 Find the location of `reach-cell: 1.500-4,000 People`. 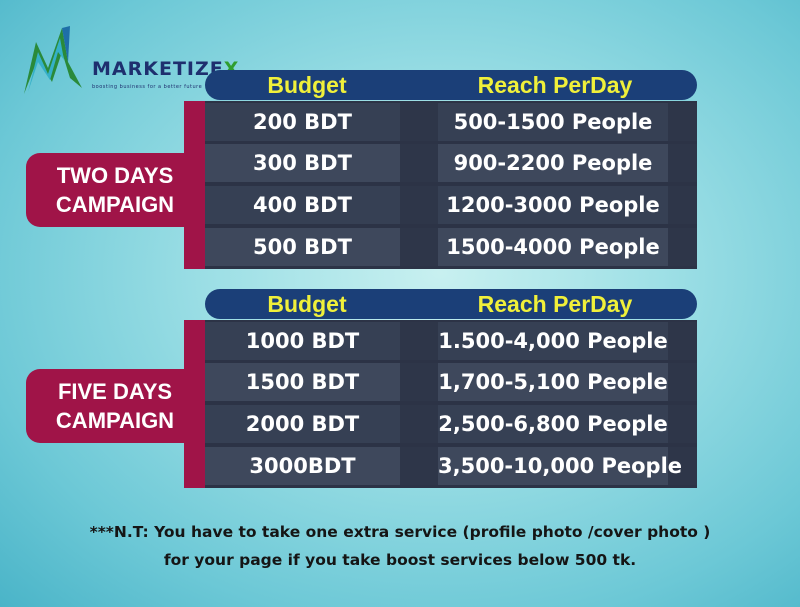

reach-cell: 1.500-4,000 People is located at coordinates (553, 341).